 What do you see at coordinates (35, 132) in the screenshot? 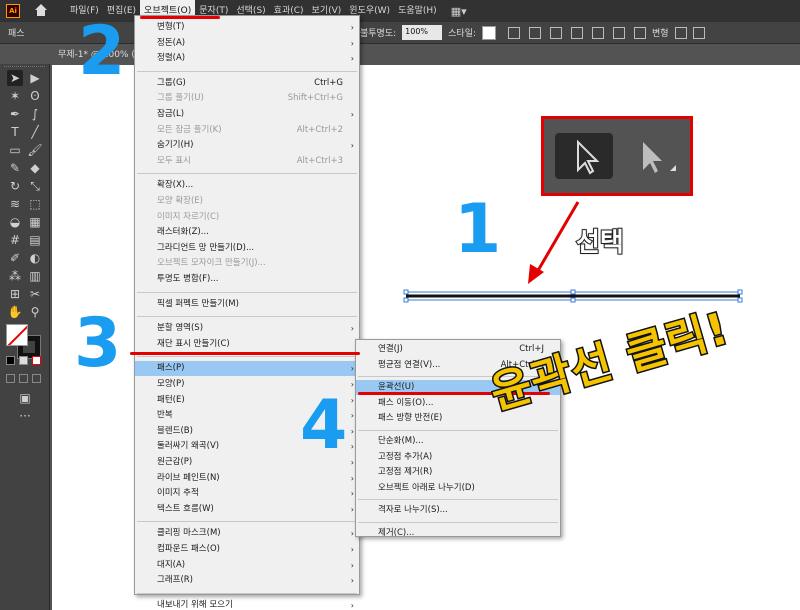
I see `line-tool-icon: ╱` at bounding box center [35, 132].